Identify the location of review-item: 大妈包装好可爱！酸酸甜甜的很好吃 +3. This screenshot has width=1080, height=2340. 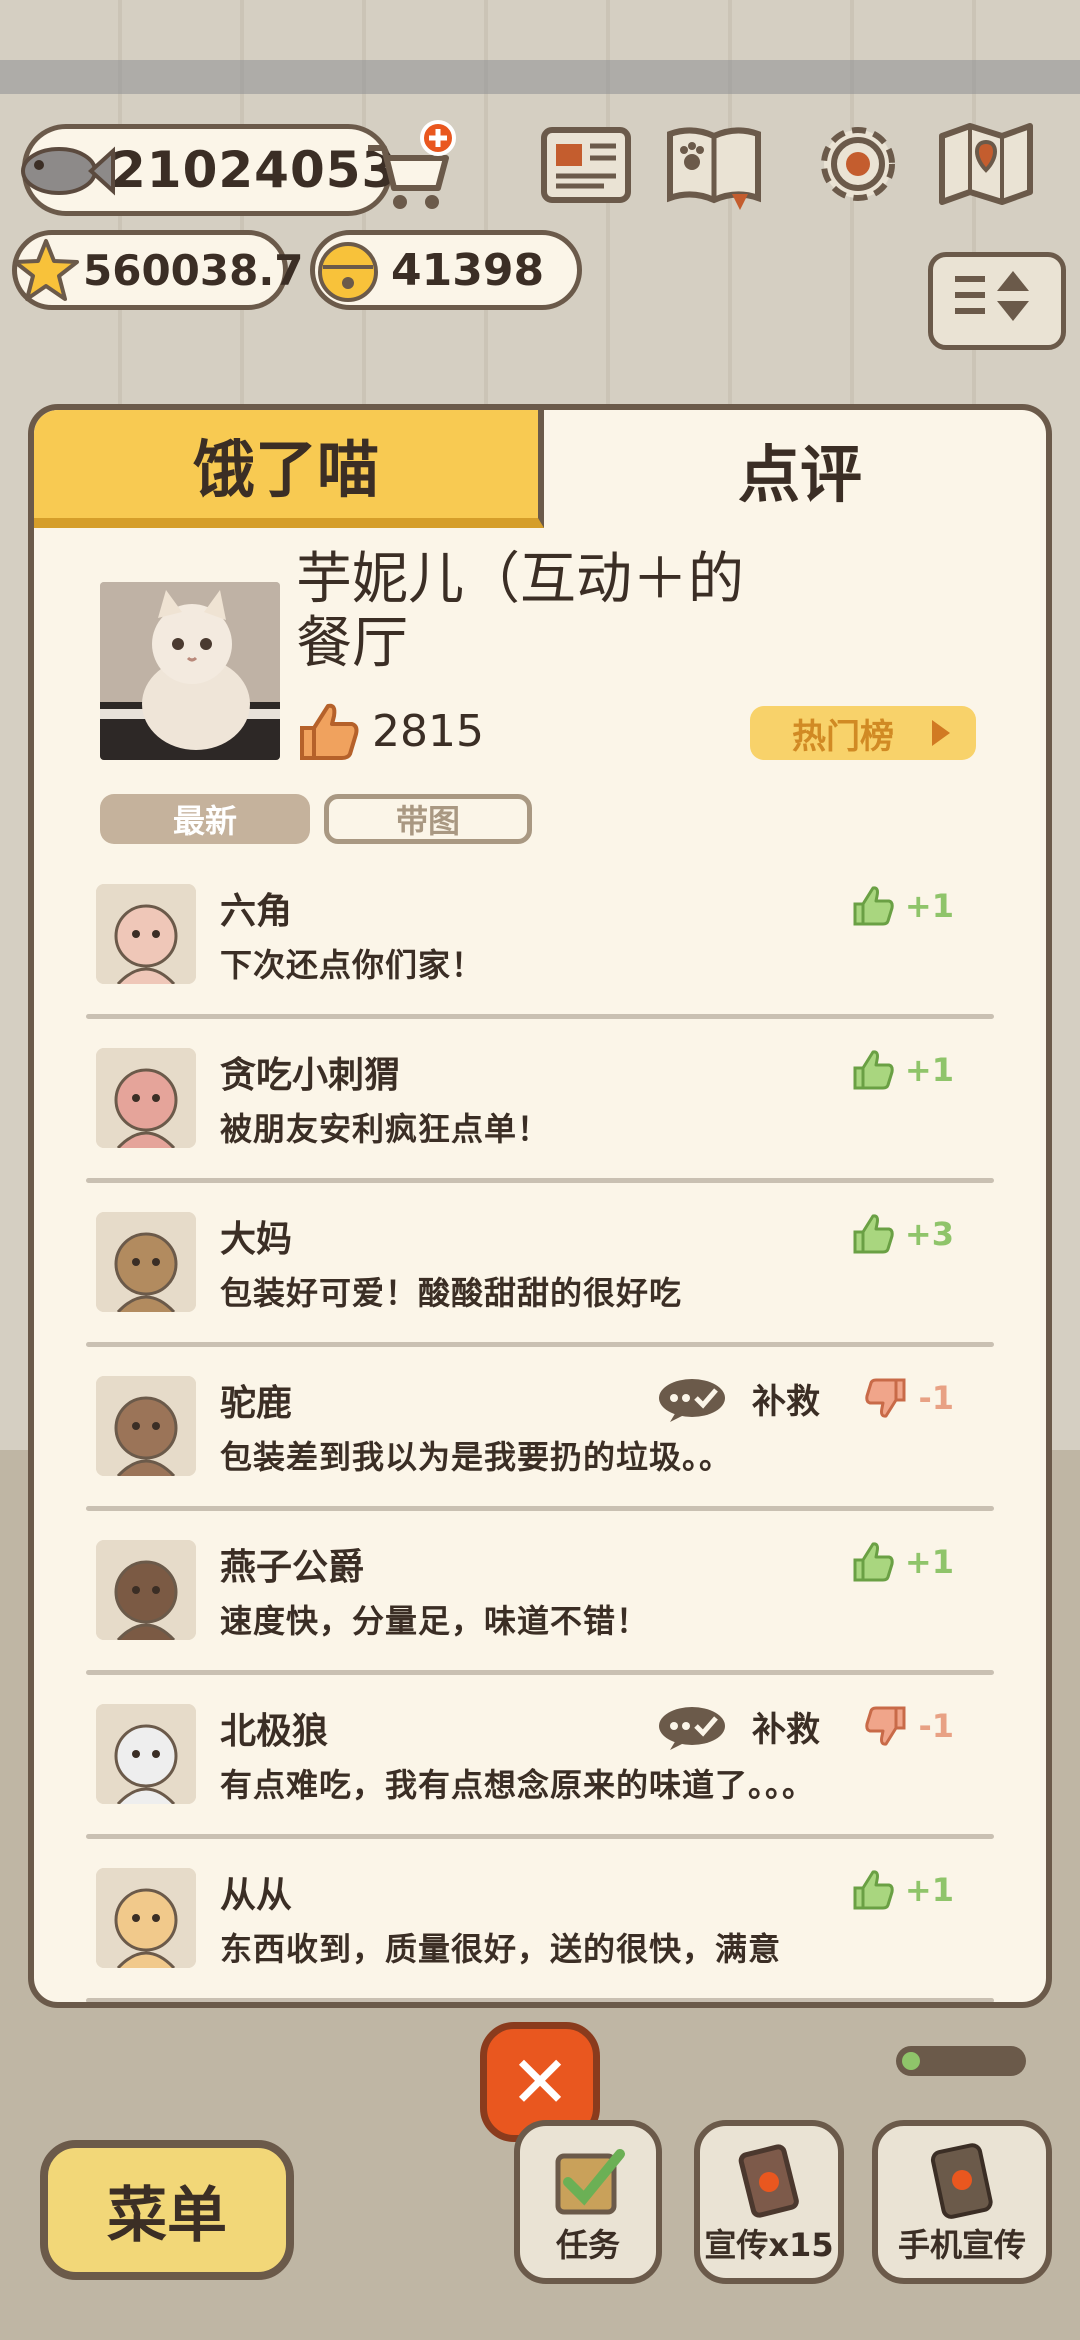
(540, 1278).